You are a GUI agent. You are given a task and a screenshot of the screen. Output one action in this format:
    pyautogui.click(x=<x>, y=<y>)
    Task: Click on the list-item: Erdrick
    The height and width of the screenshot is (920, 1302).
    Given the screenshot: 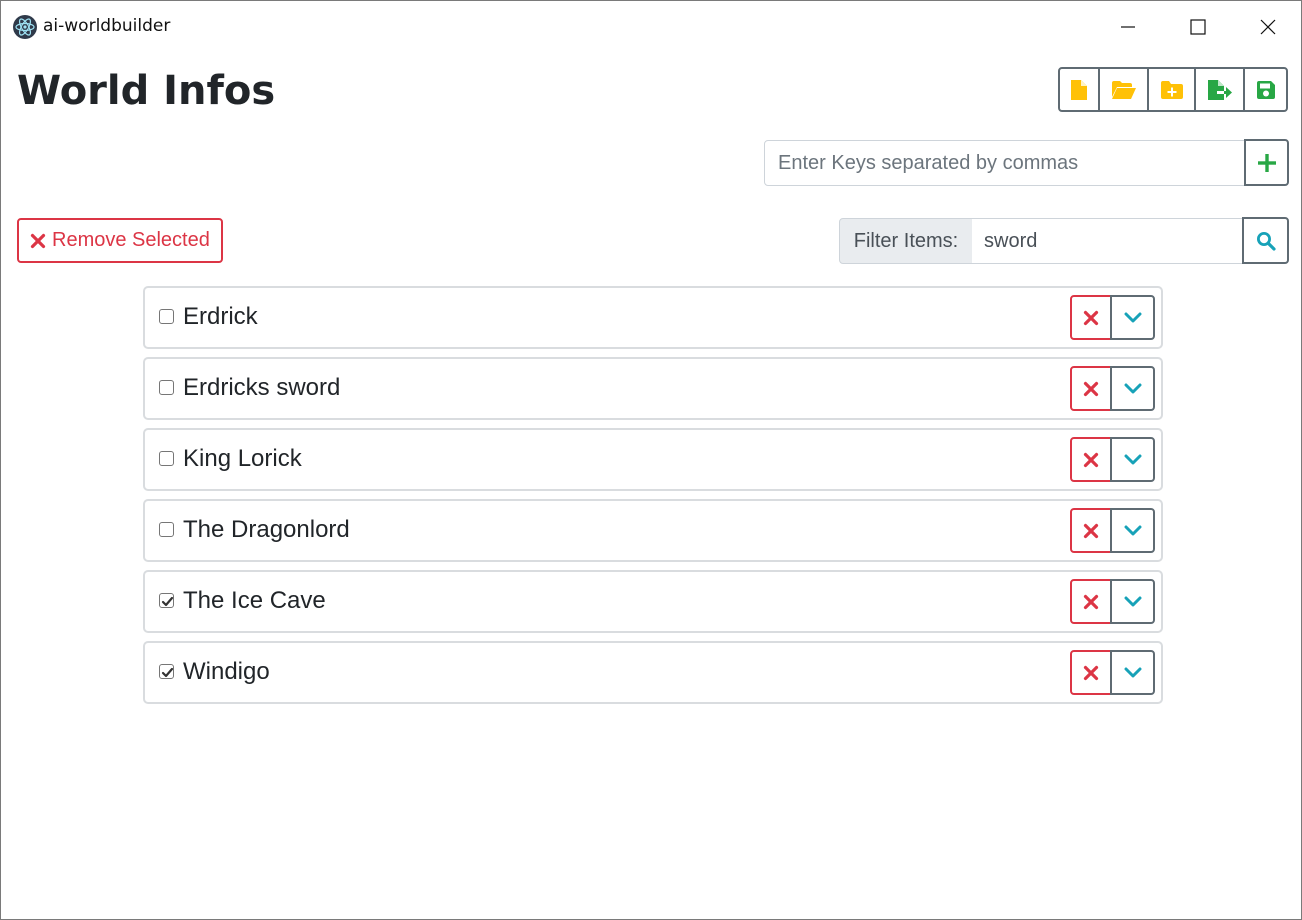 What is the action you would take?
    pyautogui.click(x=653, y=317)
    